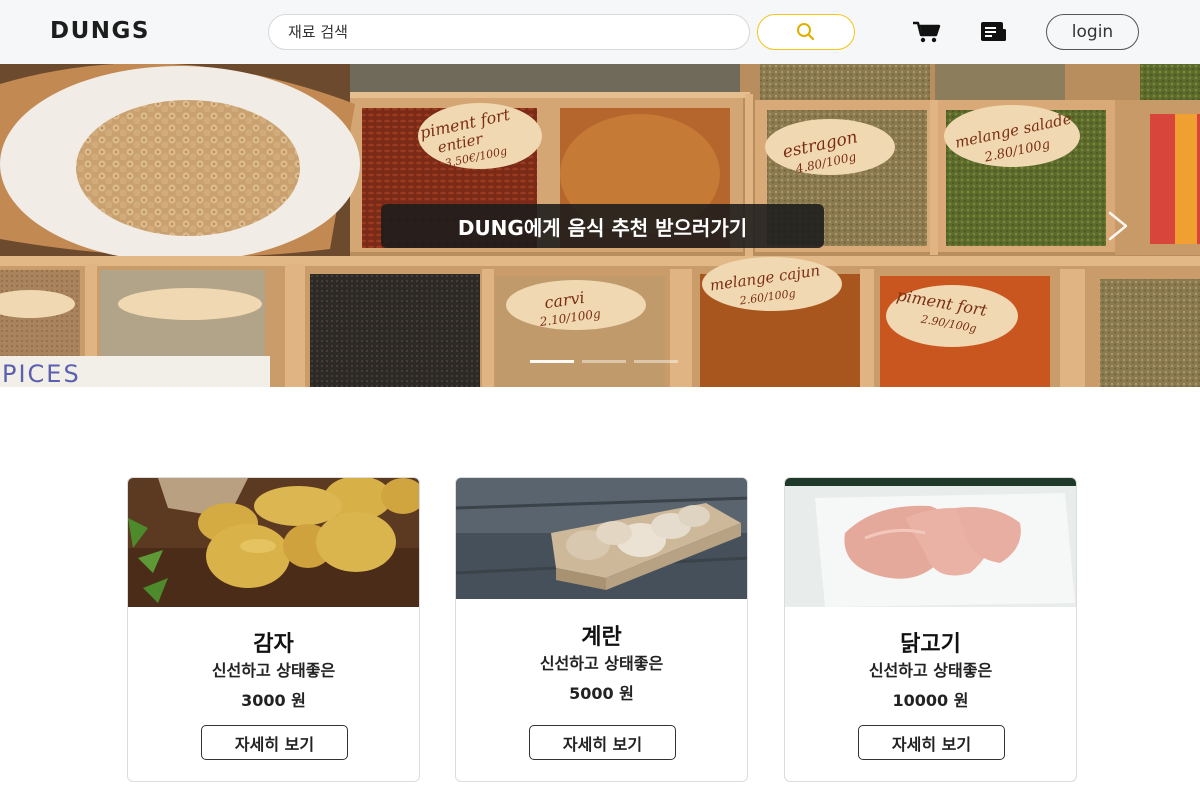 The image size is (1200, 800). Describe the element at coordinates (601, 637) in the screenshot. I see `product-name: 계란` at that location.